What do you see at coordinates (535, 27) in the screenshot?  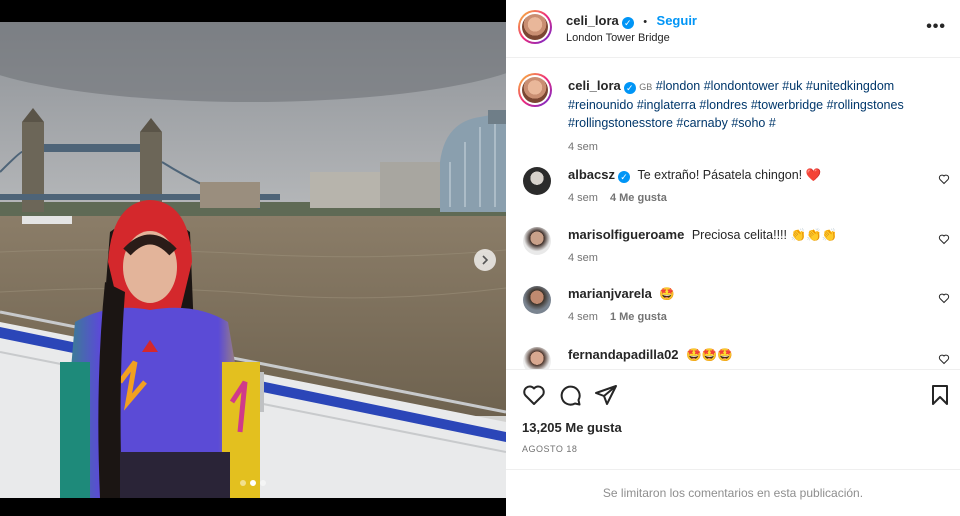 I see `author-avatar` at bounding box center [535, 27].